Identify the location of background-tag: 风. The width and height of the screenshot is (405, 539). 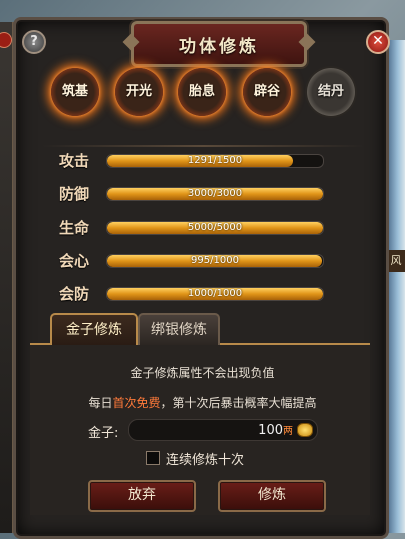
(396, 261).